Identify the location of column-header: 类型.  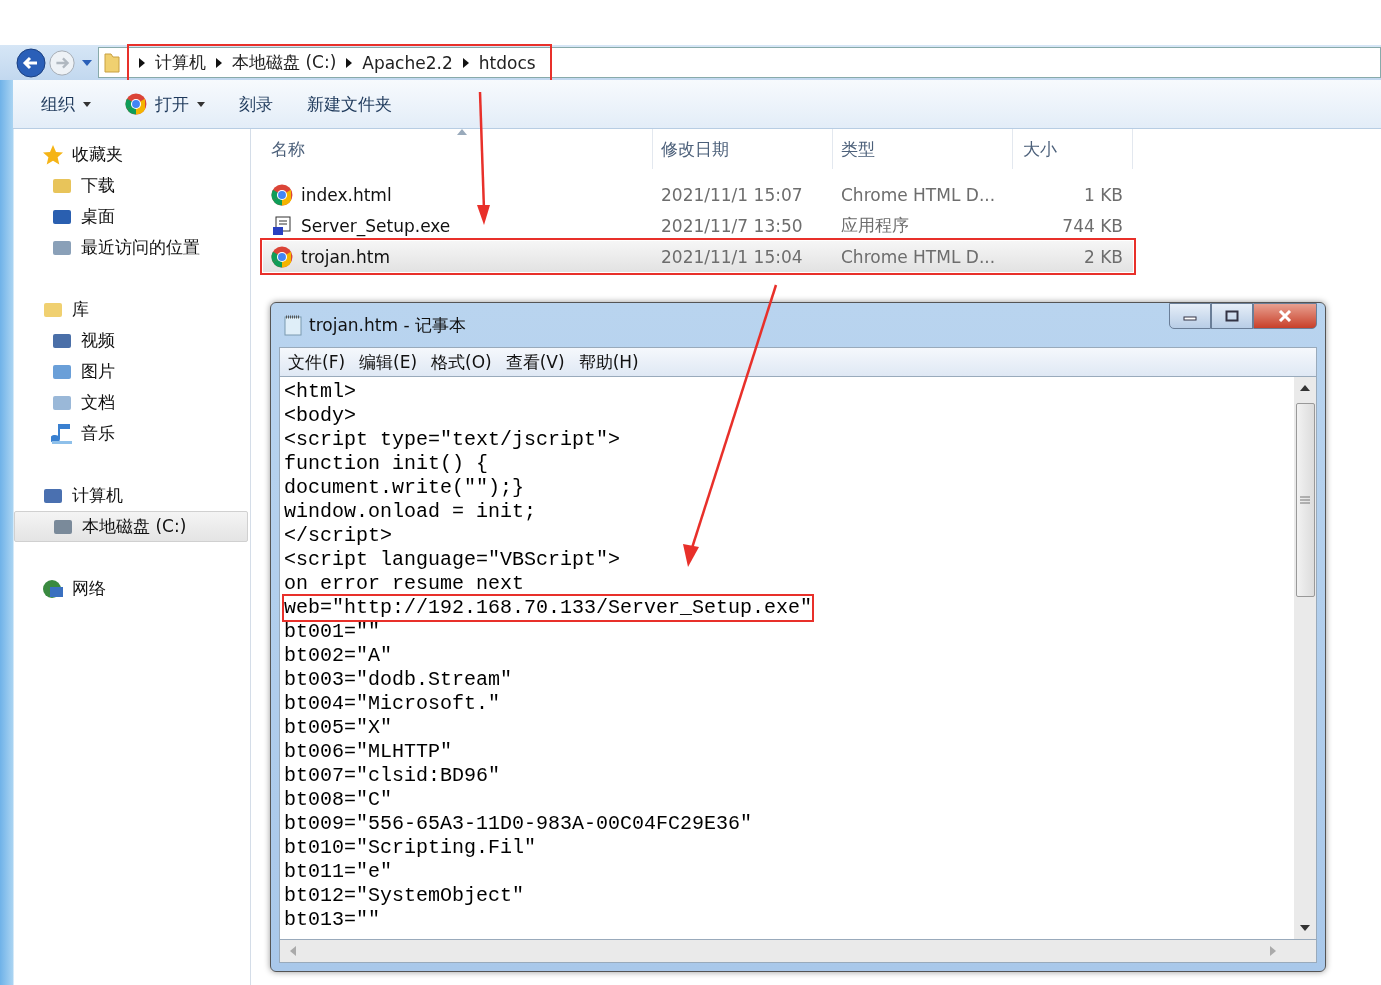
(923, 149).